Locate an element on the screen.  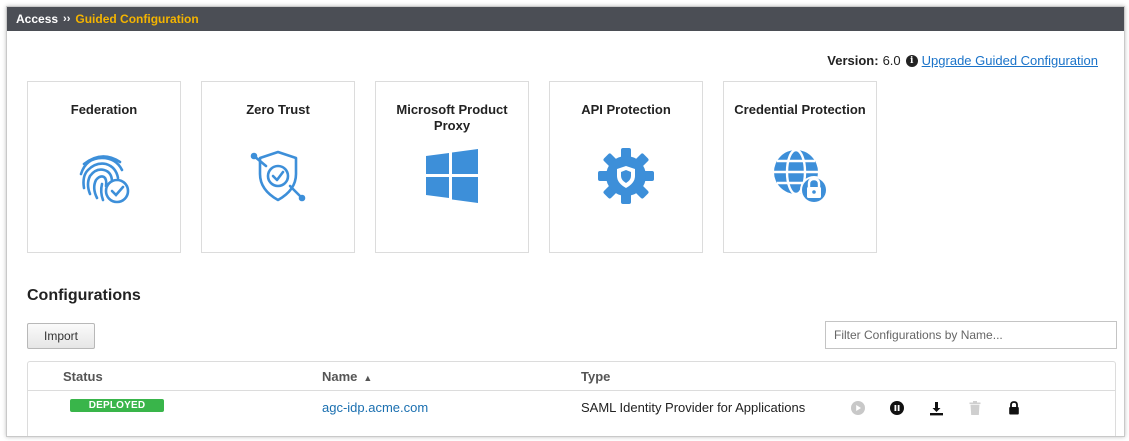
play-icon is located at coordinates (858, 408).